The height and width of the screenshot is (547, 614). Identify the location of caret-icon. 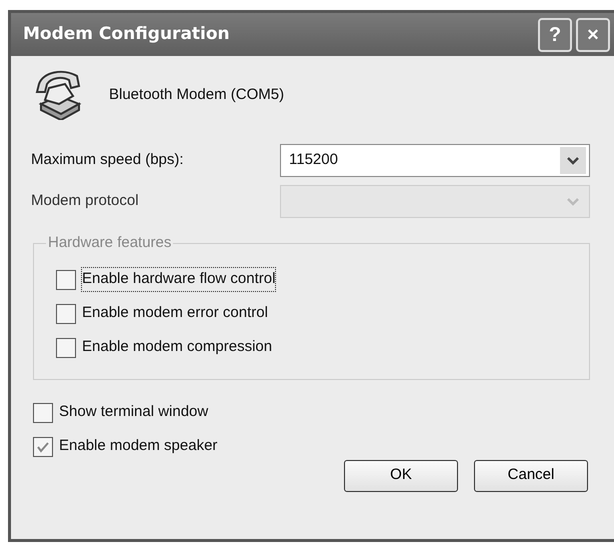
(573, 160).